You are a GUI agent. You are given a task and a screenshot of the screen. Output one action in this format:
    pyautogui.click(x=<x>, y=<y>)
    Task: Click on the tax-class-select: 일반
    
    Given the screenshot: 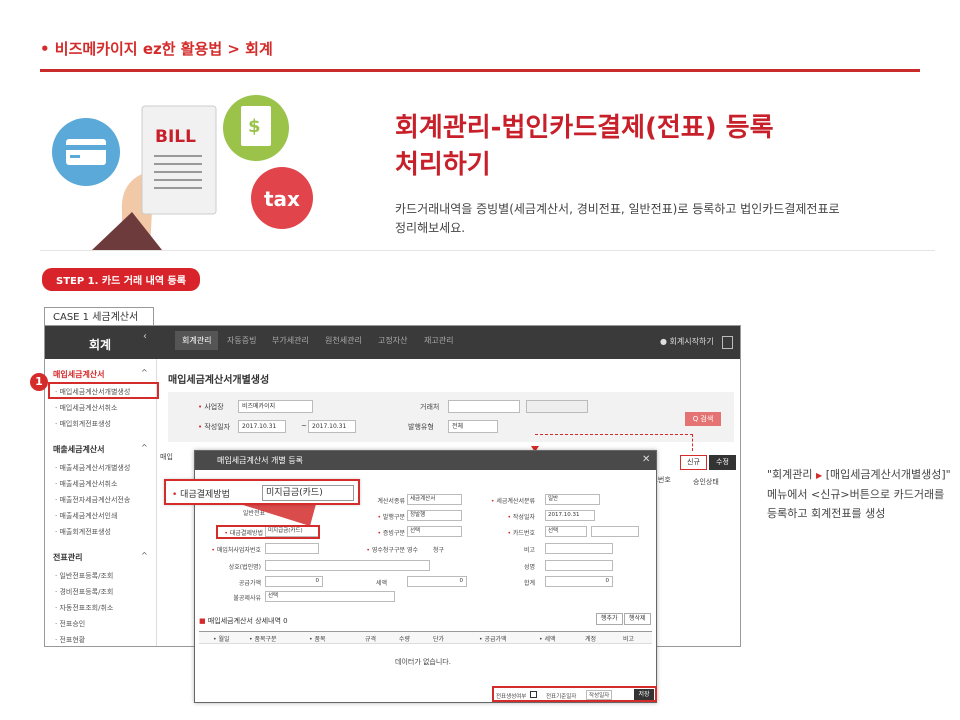 What is the action you would take?
    pyautogui.click(x=572, y=499)
    